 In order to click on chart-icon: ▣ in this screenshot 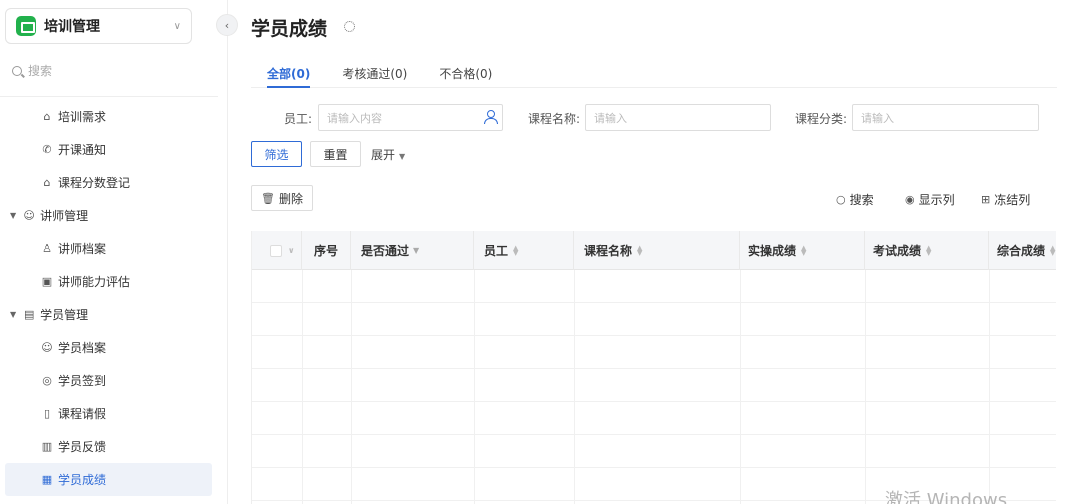, I will do `click(47, 281)`.